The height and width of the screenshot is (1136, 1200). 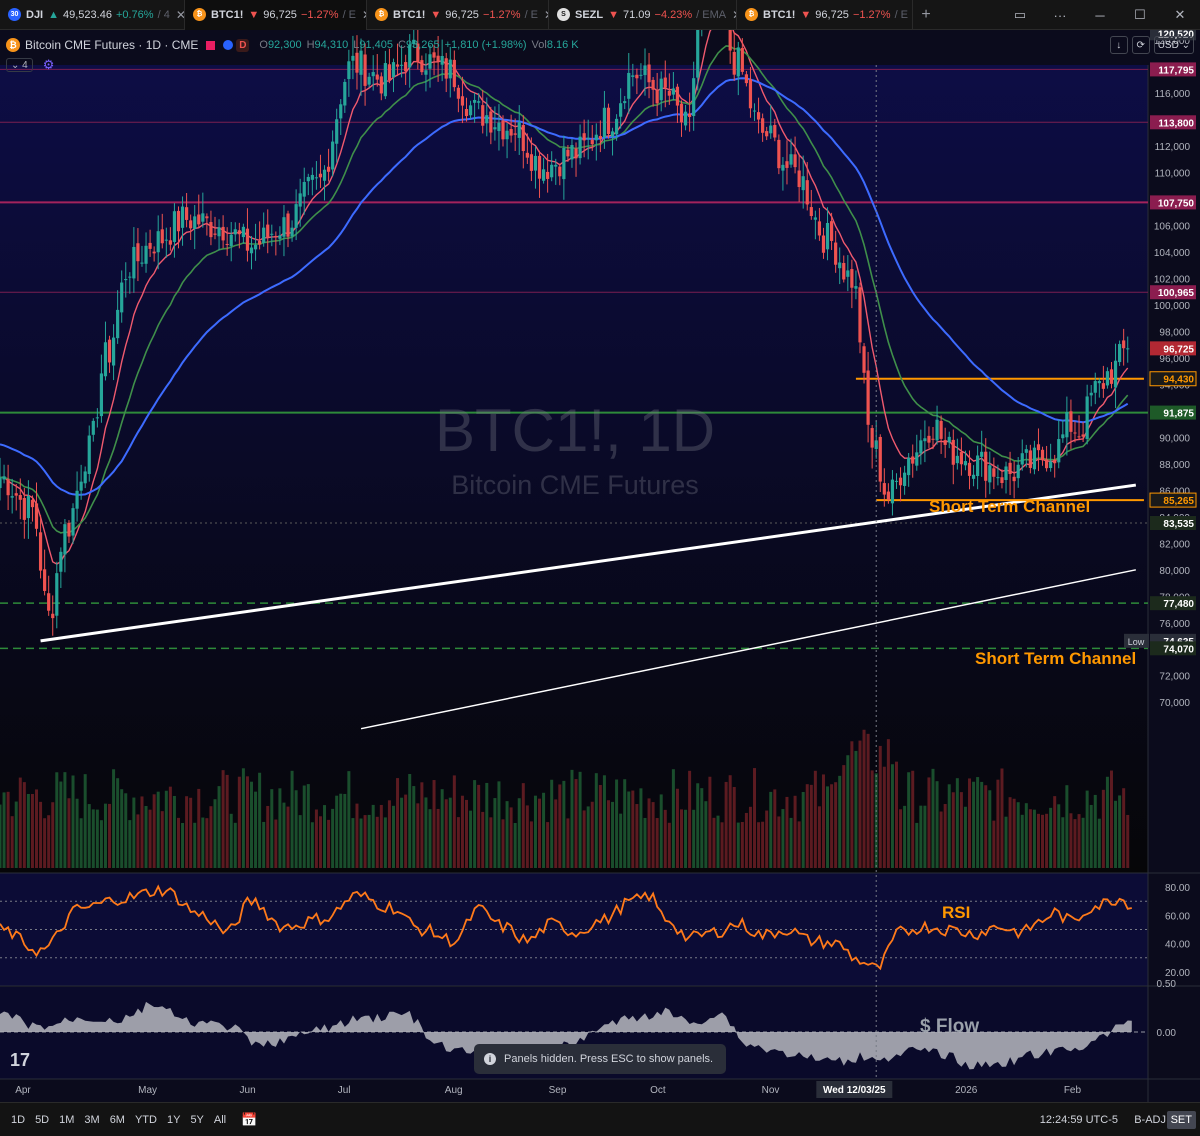 What do you see at coordinates (180, 15) in the screenshot?
I see `tab-close-icon: ✕` at bounding box center [180, 15].